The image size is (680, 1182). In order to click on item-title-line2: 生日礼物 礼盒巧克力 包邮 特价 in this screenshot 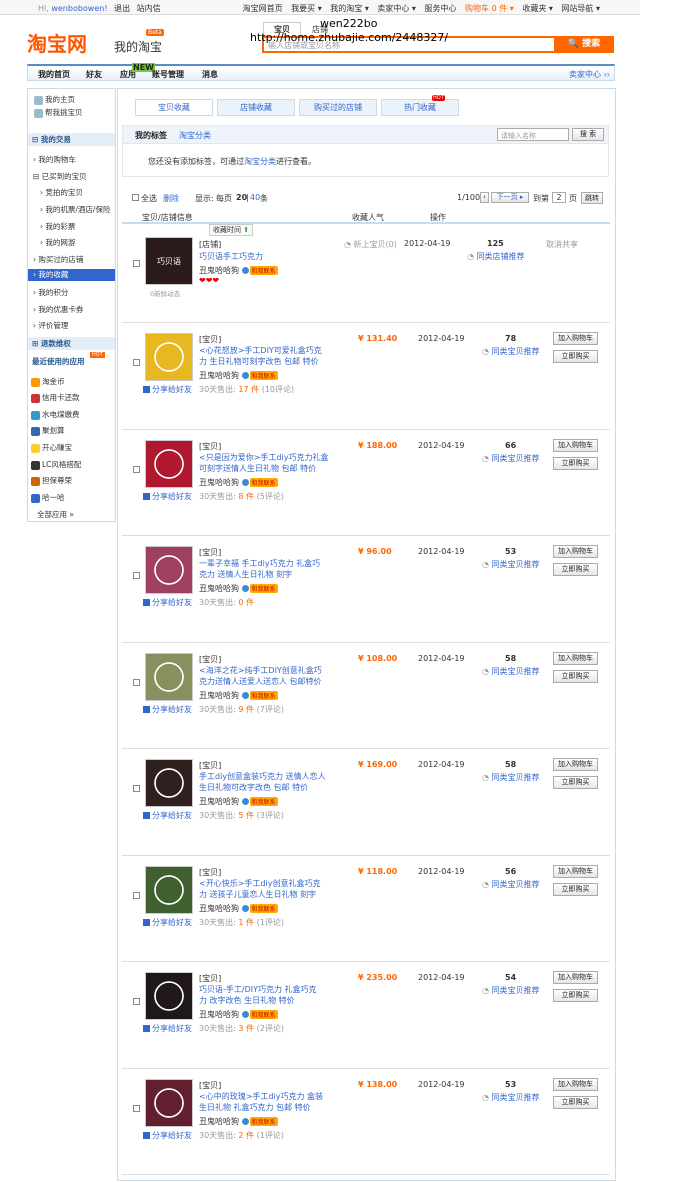, I will do `click(255, 1107)`.